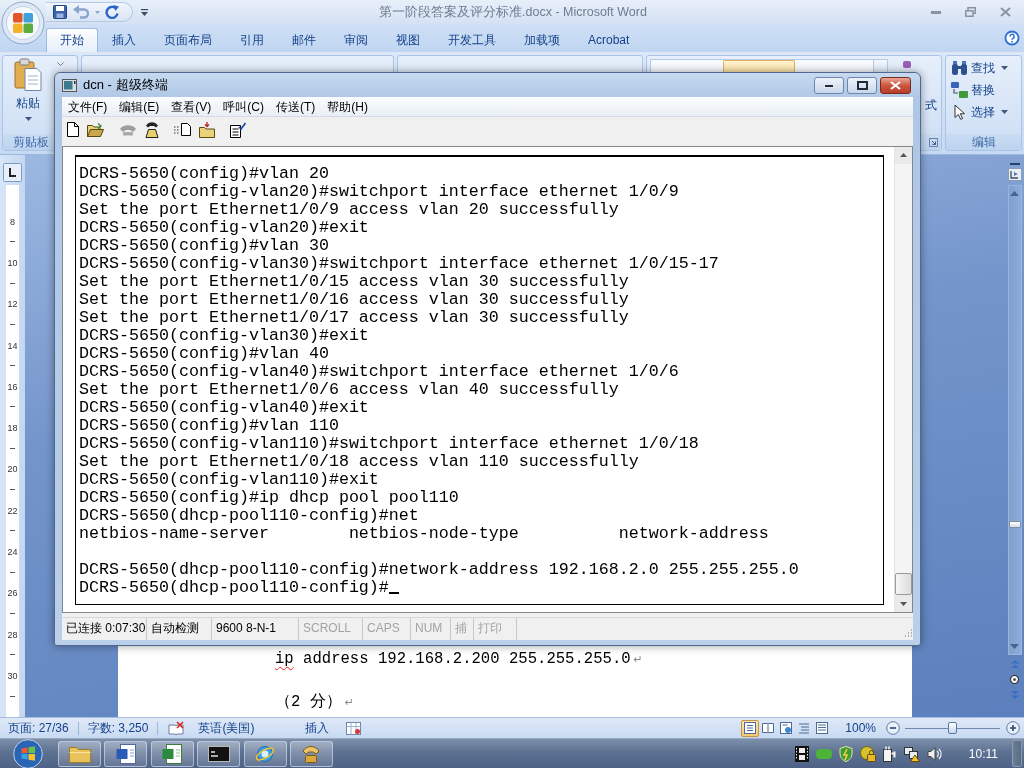  I want to click on minimize-icon, so click(936, 12).